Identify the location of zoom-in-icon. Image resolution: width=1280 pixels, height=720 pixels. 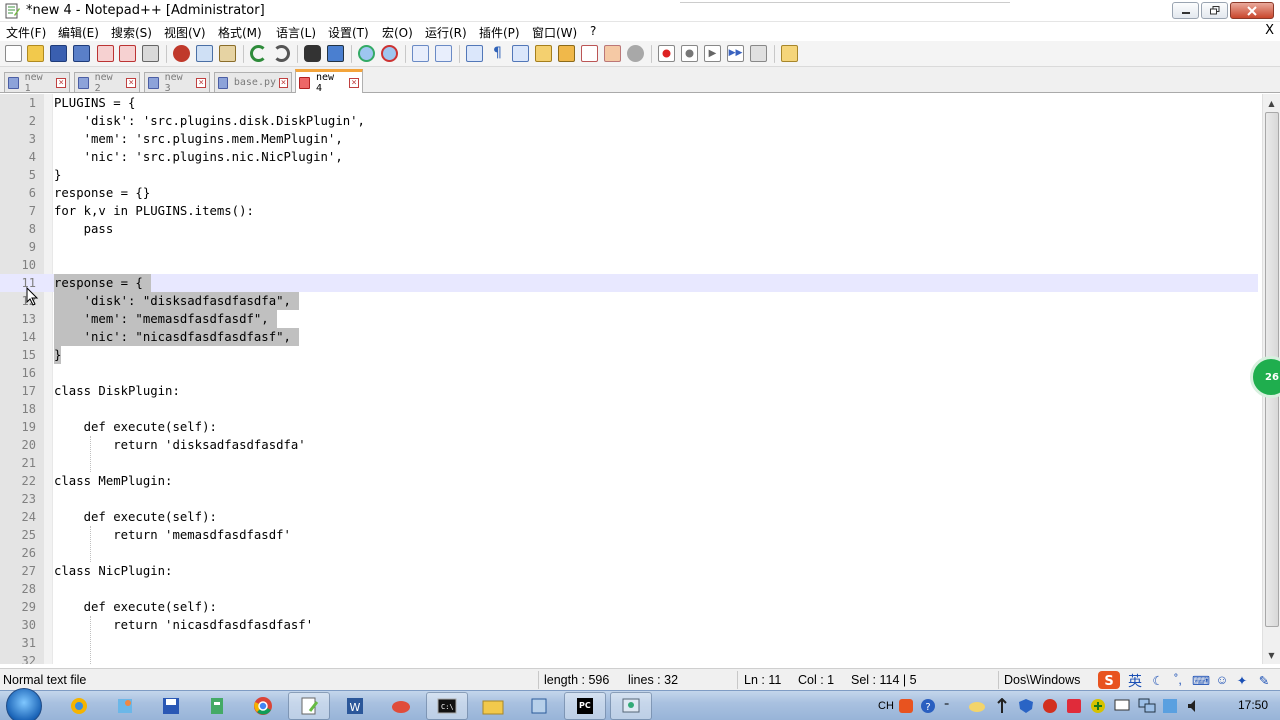
(366, 53).